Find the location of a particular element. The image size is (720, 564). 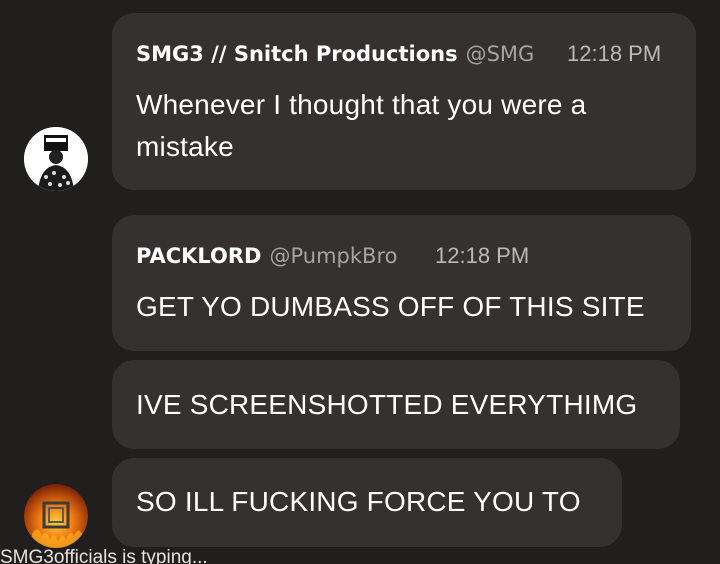

message-author: SMG3 // Snitch Productions is located at coordinates (297, 54).